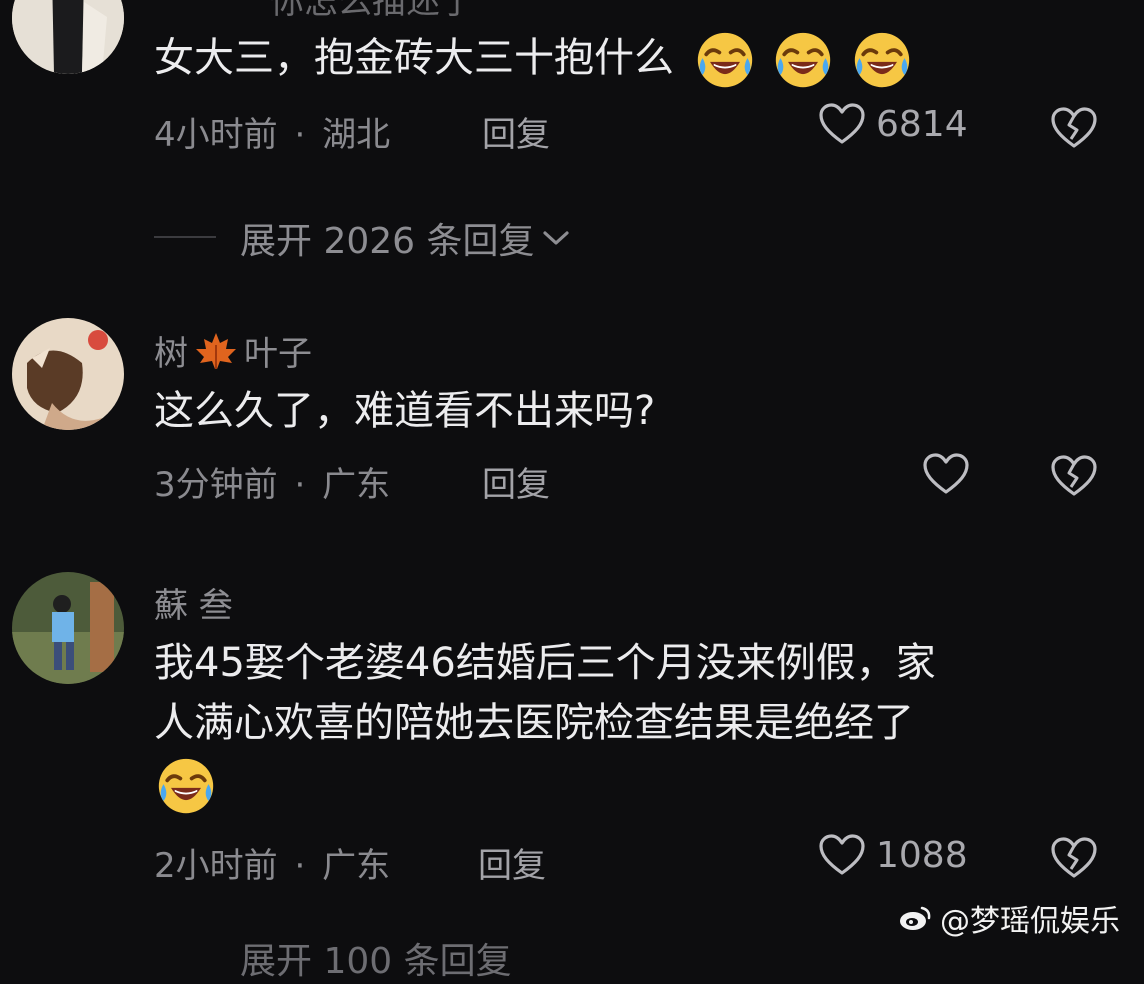  I want to click on expand-replies-button: 展开 100 条回复, so click(376, 958).